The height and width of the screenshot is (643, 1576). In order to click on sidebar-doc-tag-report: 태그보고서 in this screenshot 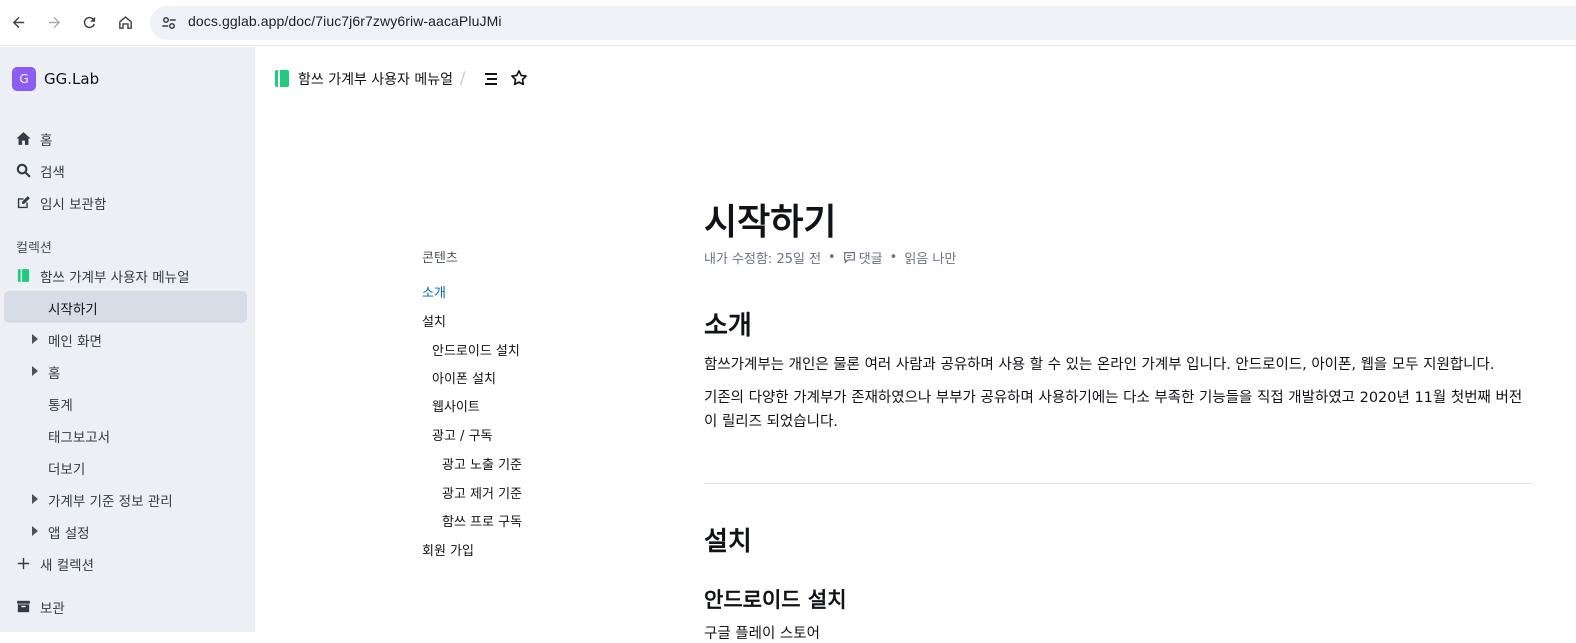, I will do `click(125, 435)`.